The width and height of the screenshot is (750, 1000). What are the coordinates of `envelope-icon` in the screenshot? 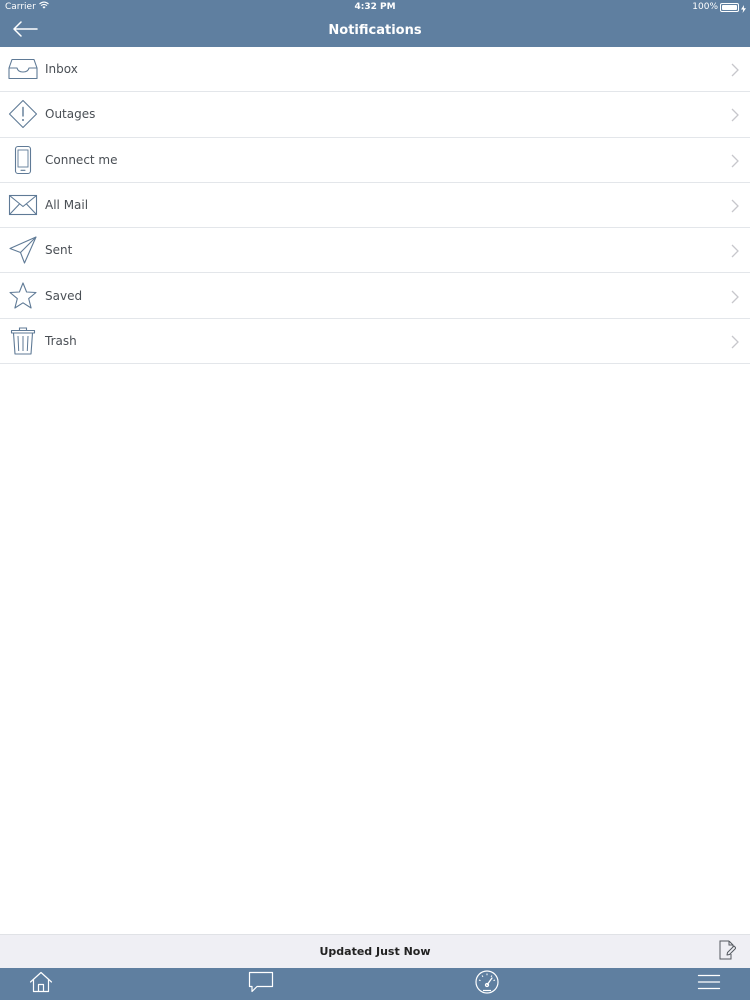 It's located at (23, 205).